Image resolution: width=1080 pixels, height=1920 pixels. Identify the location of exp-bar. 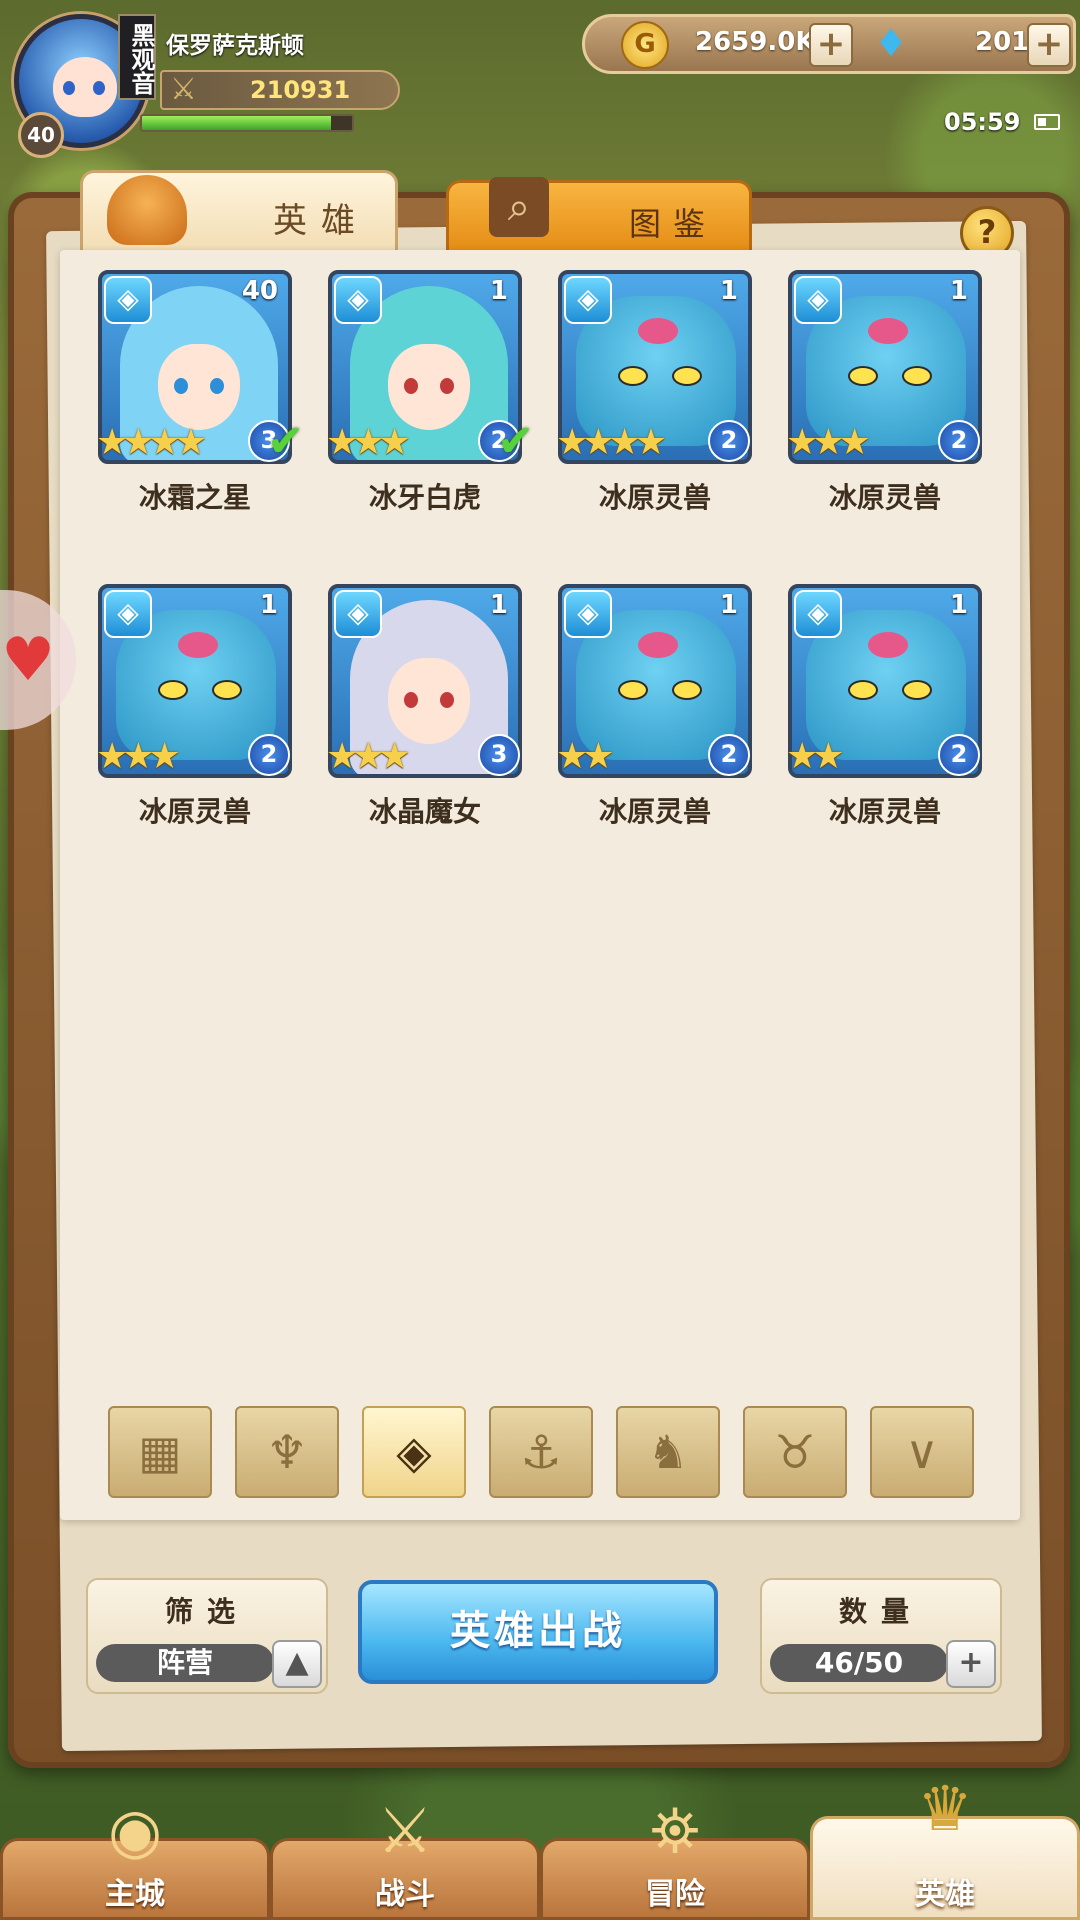
(247, 123).